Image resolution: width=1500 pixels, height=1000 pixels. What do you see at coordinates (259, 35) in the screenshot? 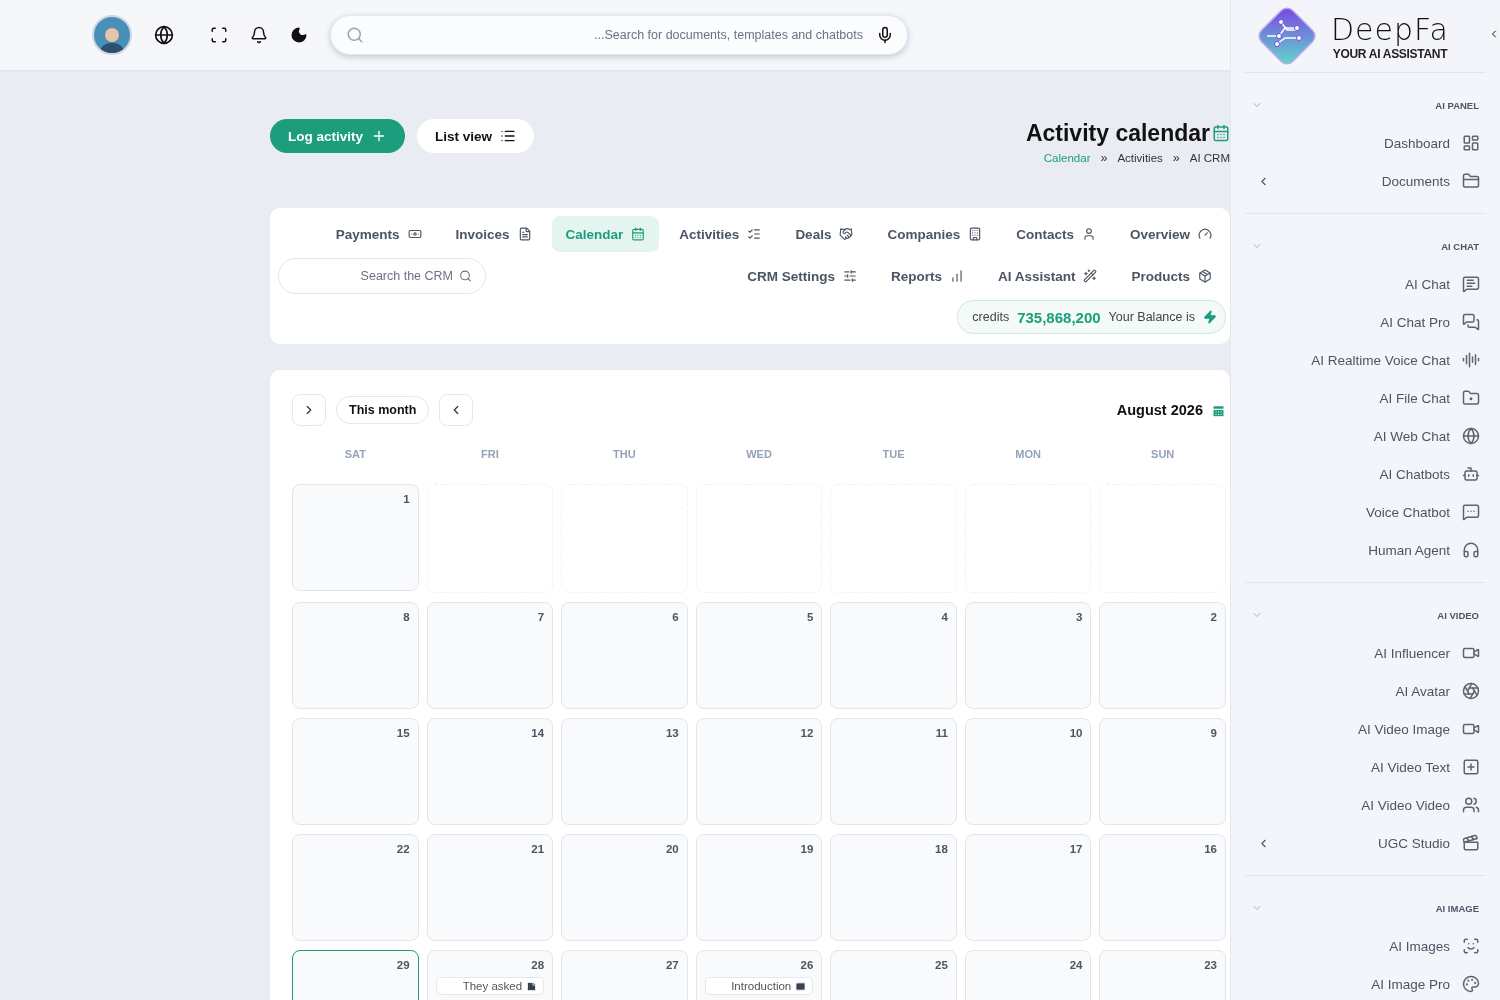
I see `bell-icon` at bounding box center [259, 35].